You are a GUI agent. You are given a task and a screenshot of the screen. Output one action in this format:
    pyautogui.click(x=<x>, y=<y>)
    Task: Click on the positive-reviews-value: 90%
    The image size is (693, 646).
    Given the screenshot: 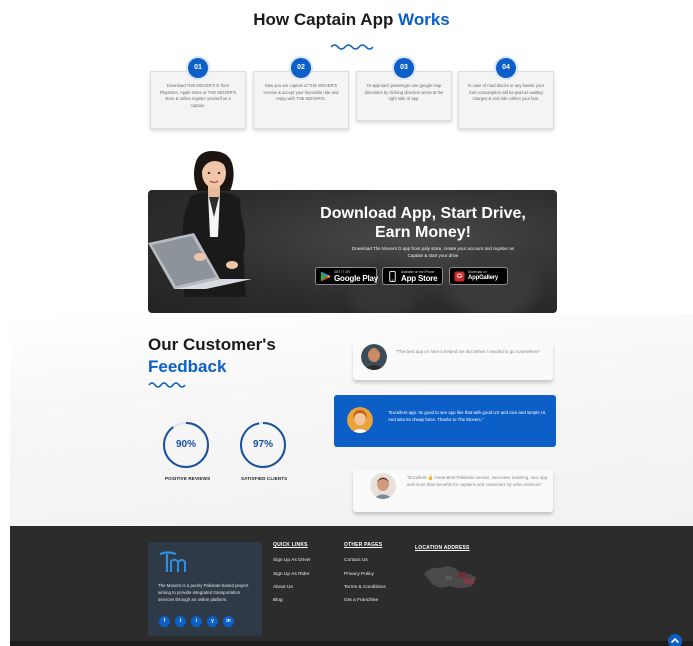 What is the action you would take?
    pyautogui.click(x=185, y=444)
    